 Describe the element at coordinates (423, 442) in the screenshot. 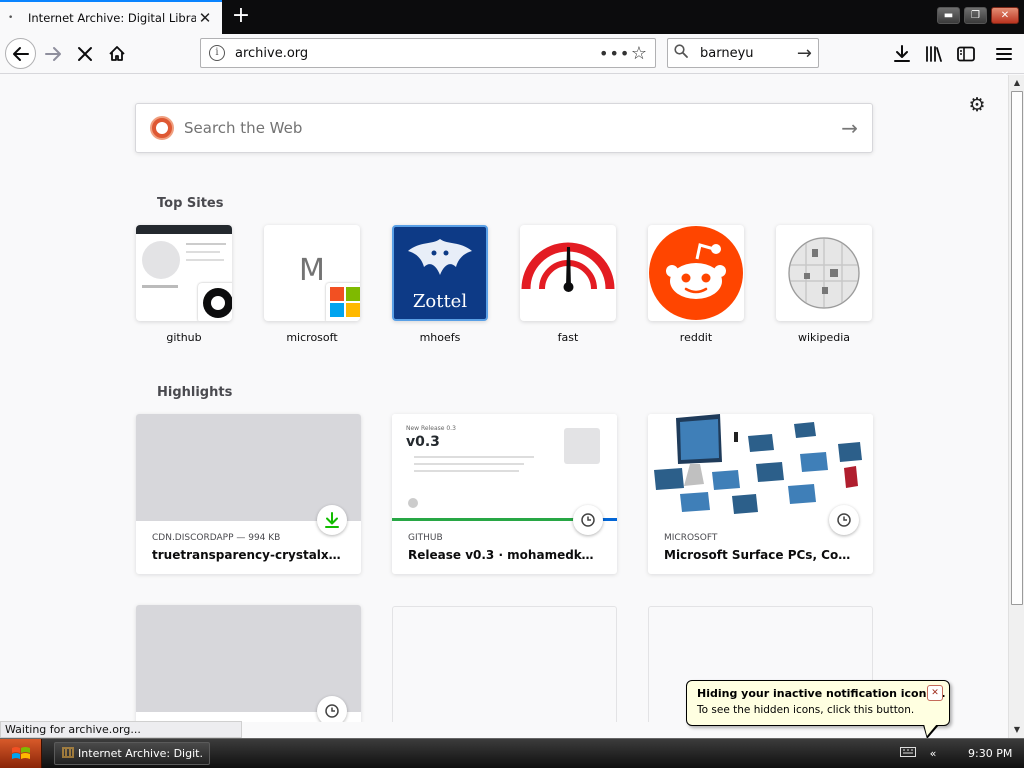

I see `release-heading: v0.3` at that location.